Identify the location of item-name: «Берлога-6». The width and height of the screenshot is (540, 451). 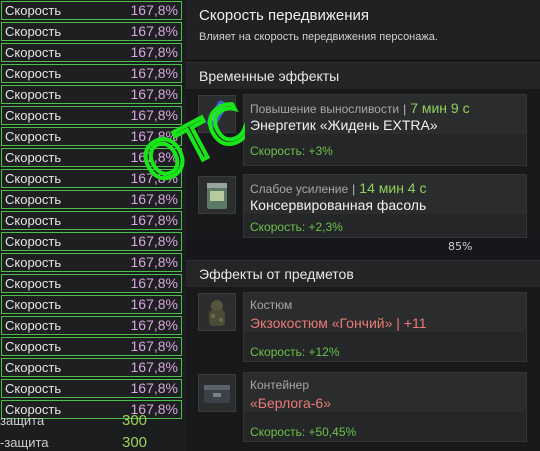
(290, 403).